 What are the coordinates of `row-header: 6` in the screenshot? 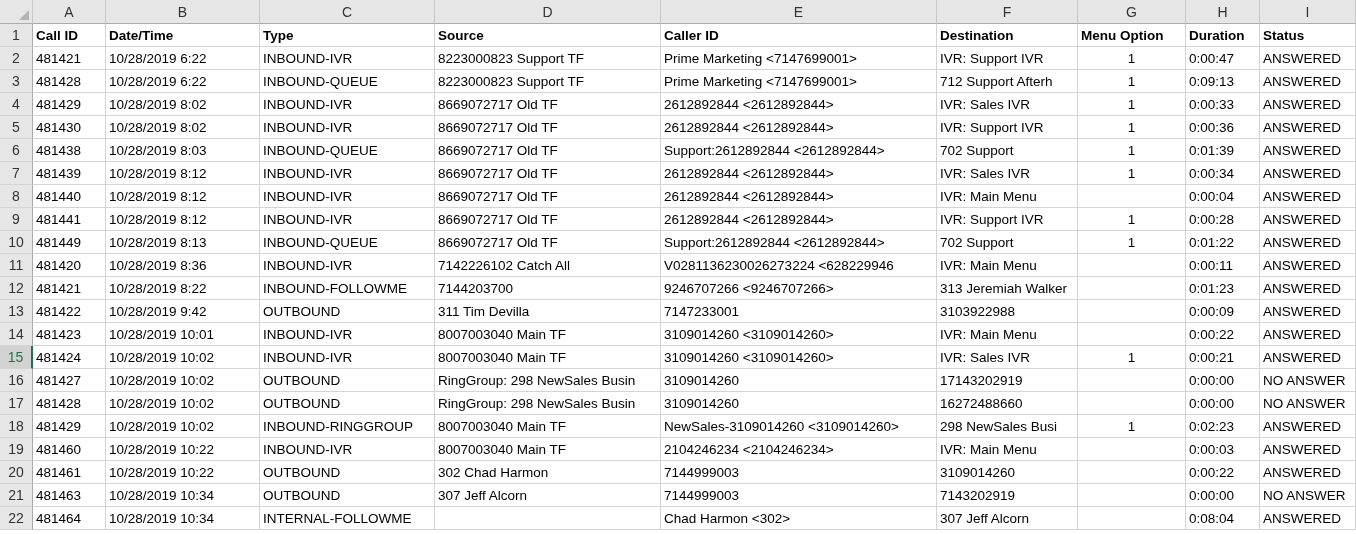 It's located at (16, 150).